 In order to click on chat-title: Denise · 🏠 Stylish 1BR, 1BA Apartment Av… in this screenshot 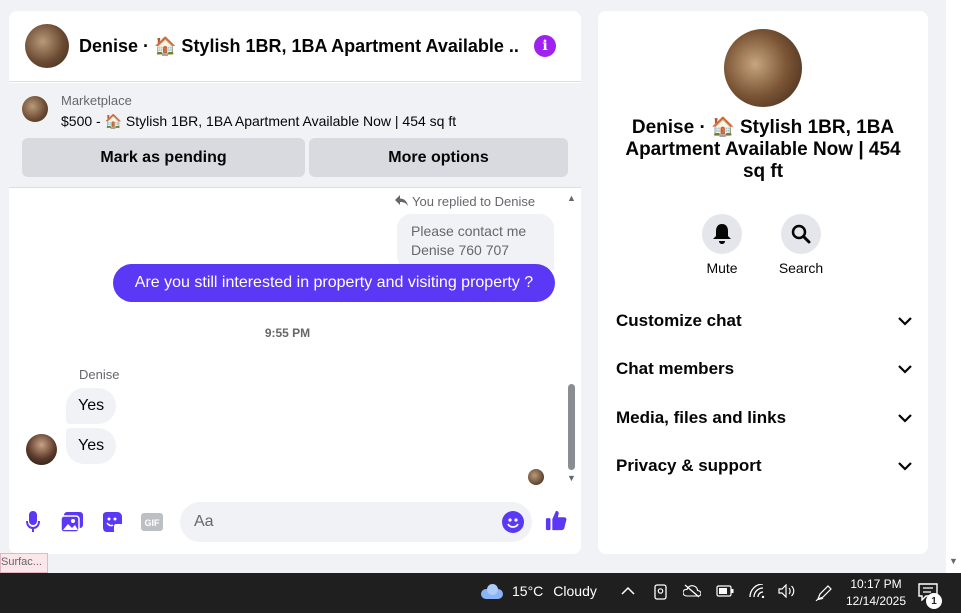, I will do `click(299, 46)`.